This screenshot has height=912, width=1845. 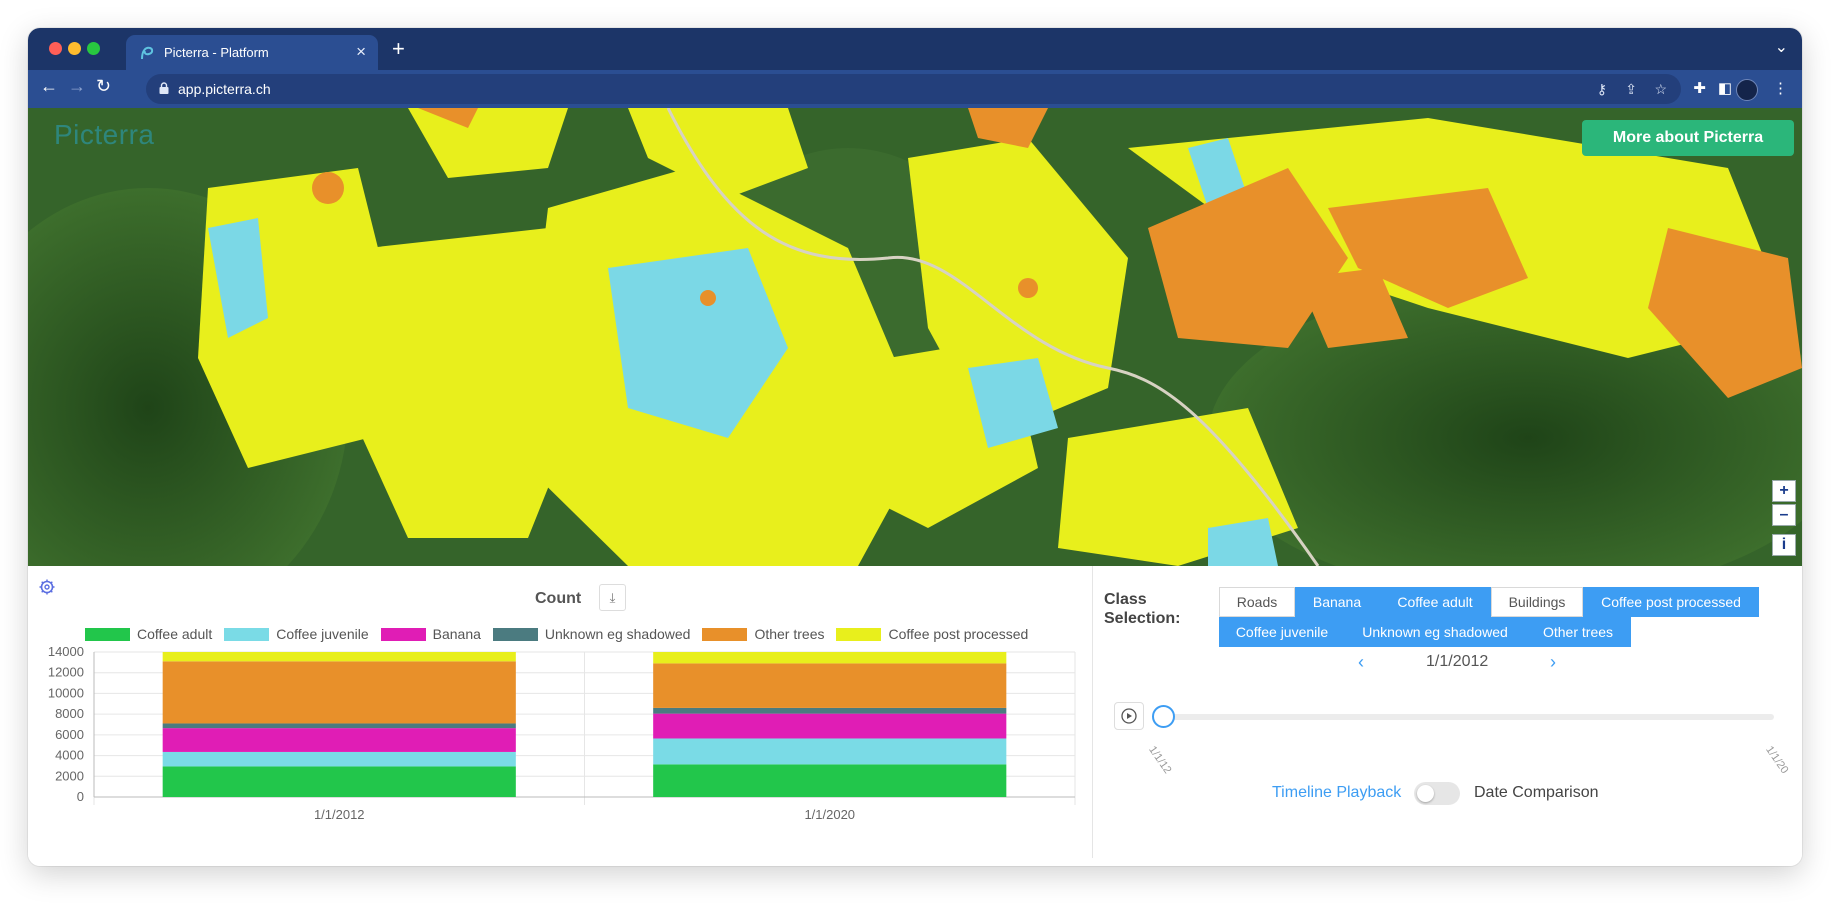 What do you see at coordinates (1457, 661) in the screenshot?
I see `current-date: 1/1/2012` at bounding box center [1457, 661].